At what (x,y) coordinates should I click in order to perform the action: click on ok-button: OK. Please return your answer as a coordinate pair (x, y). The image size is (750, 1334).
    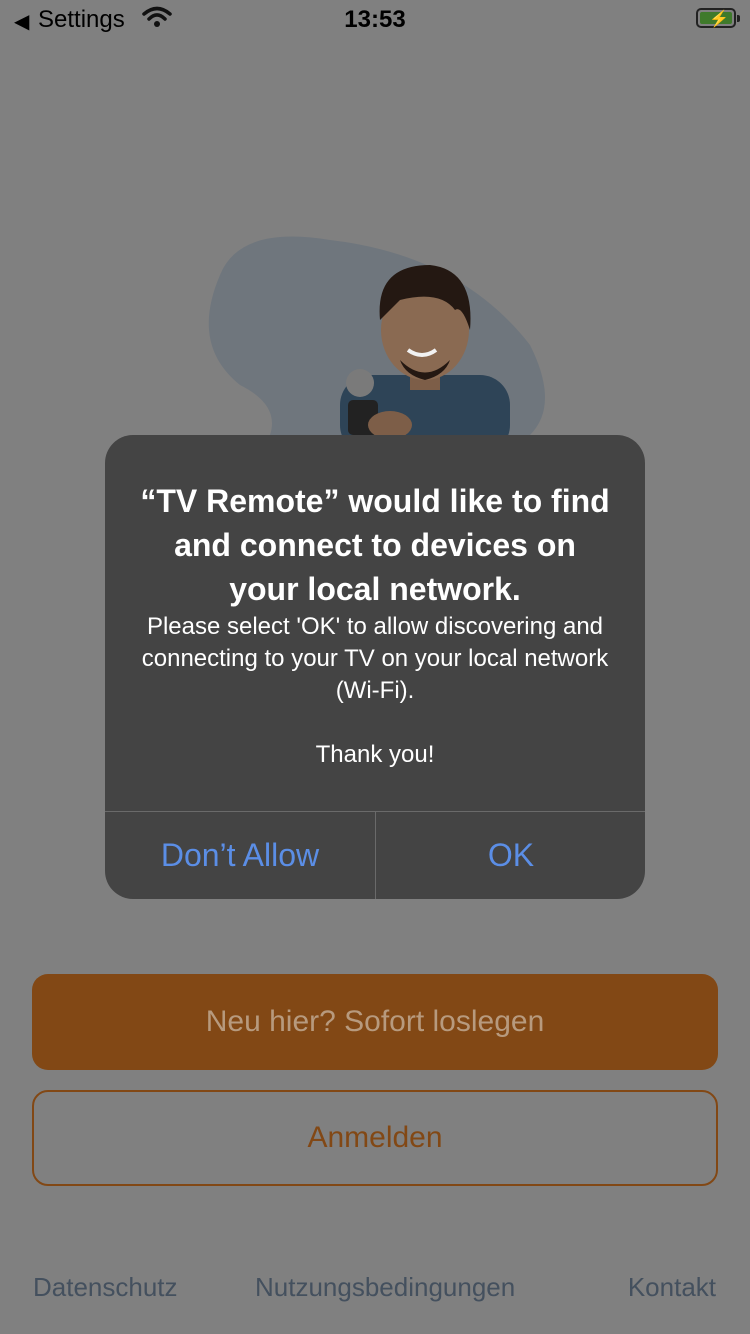
    Looking at the image, I should click on (510, 855).